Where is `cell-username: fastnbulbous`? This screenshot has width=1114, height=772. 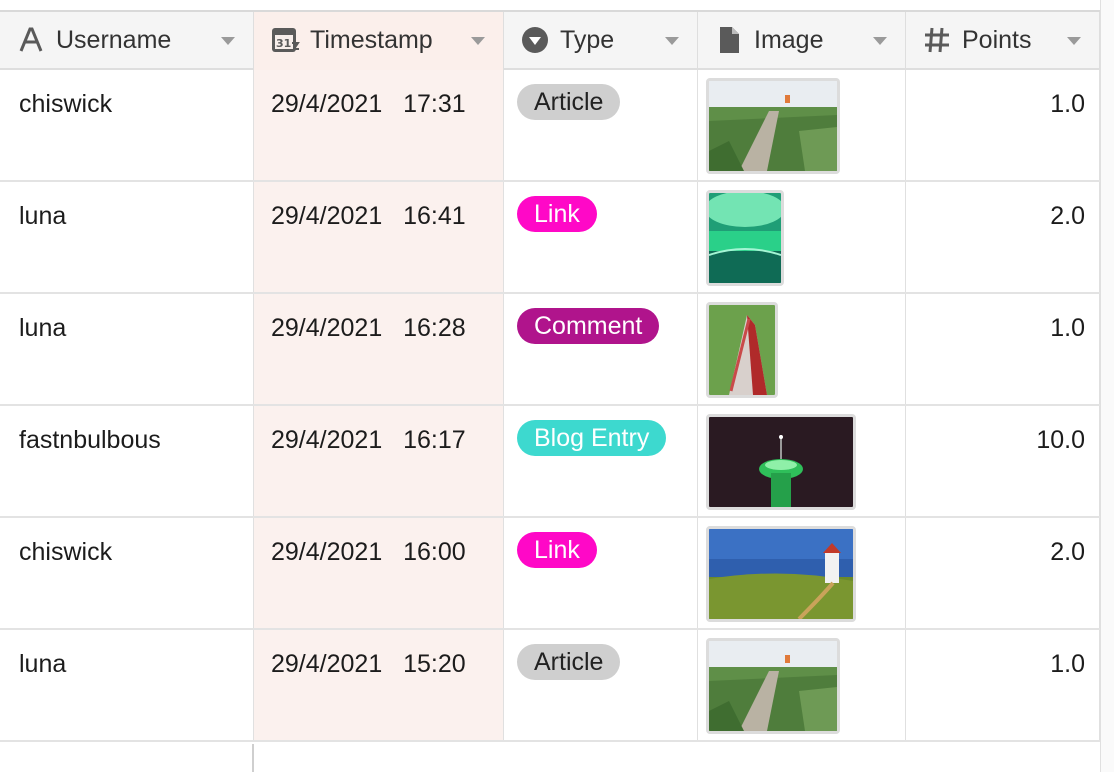 cell-username: fastnbulbous is located at coordinates (127, 461).